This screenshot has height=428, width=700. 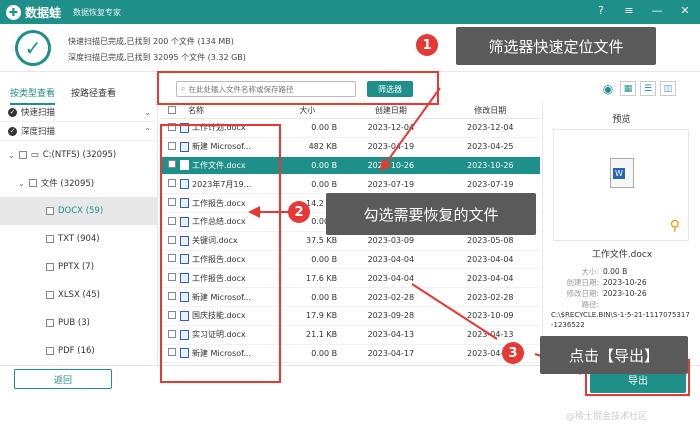 I want to click on minimize-icon: —, so click(x=657, y=10).